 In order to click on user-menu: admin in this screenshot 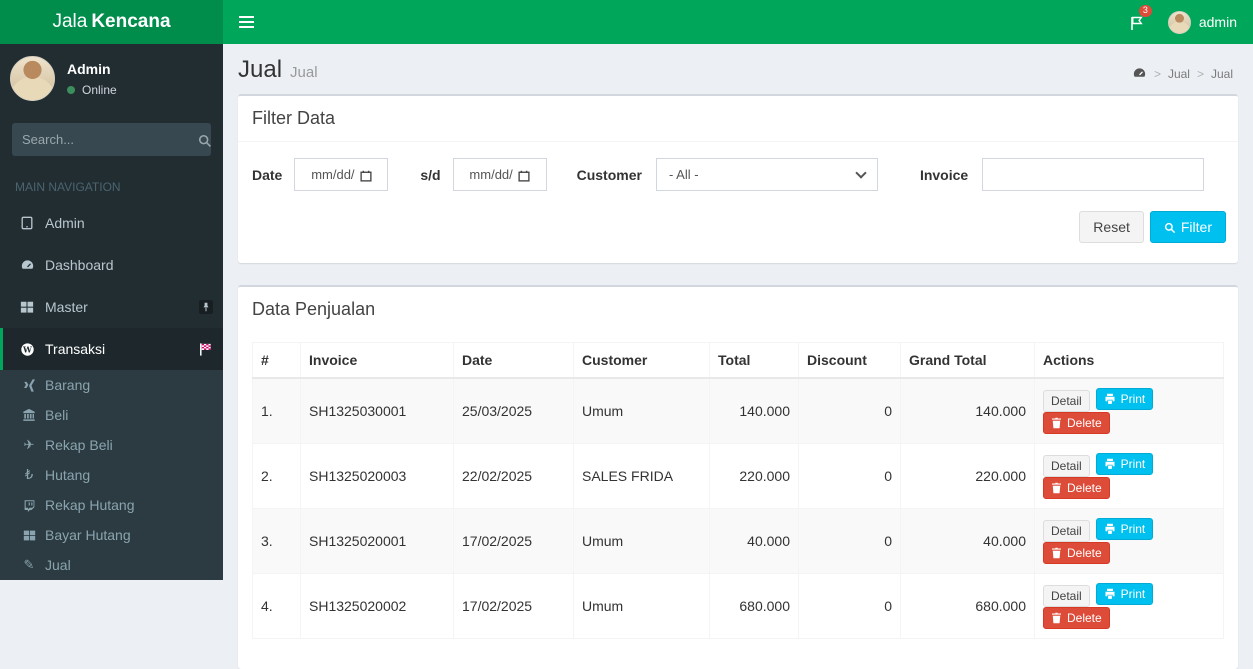, I will do `click(1205, 22)`.